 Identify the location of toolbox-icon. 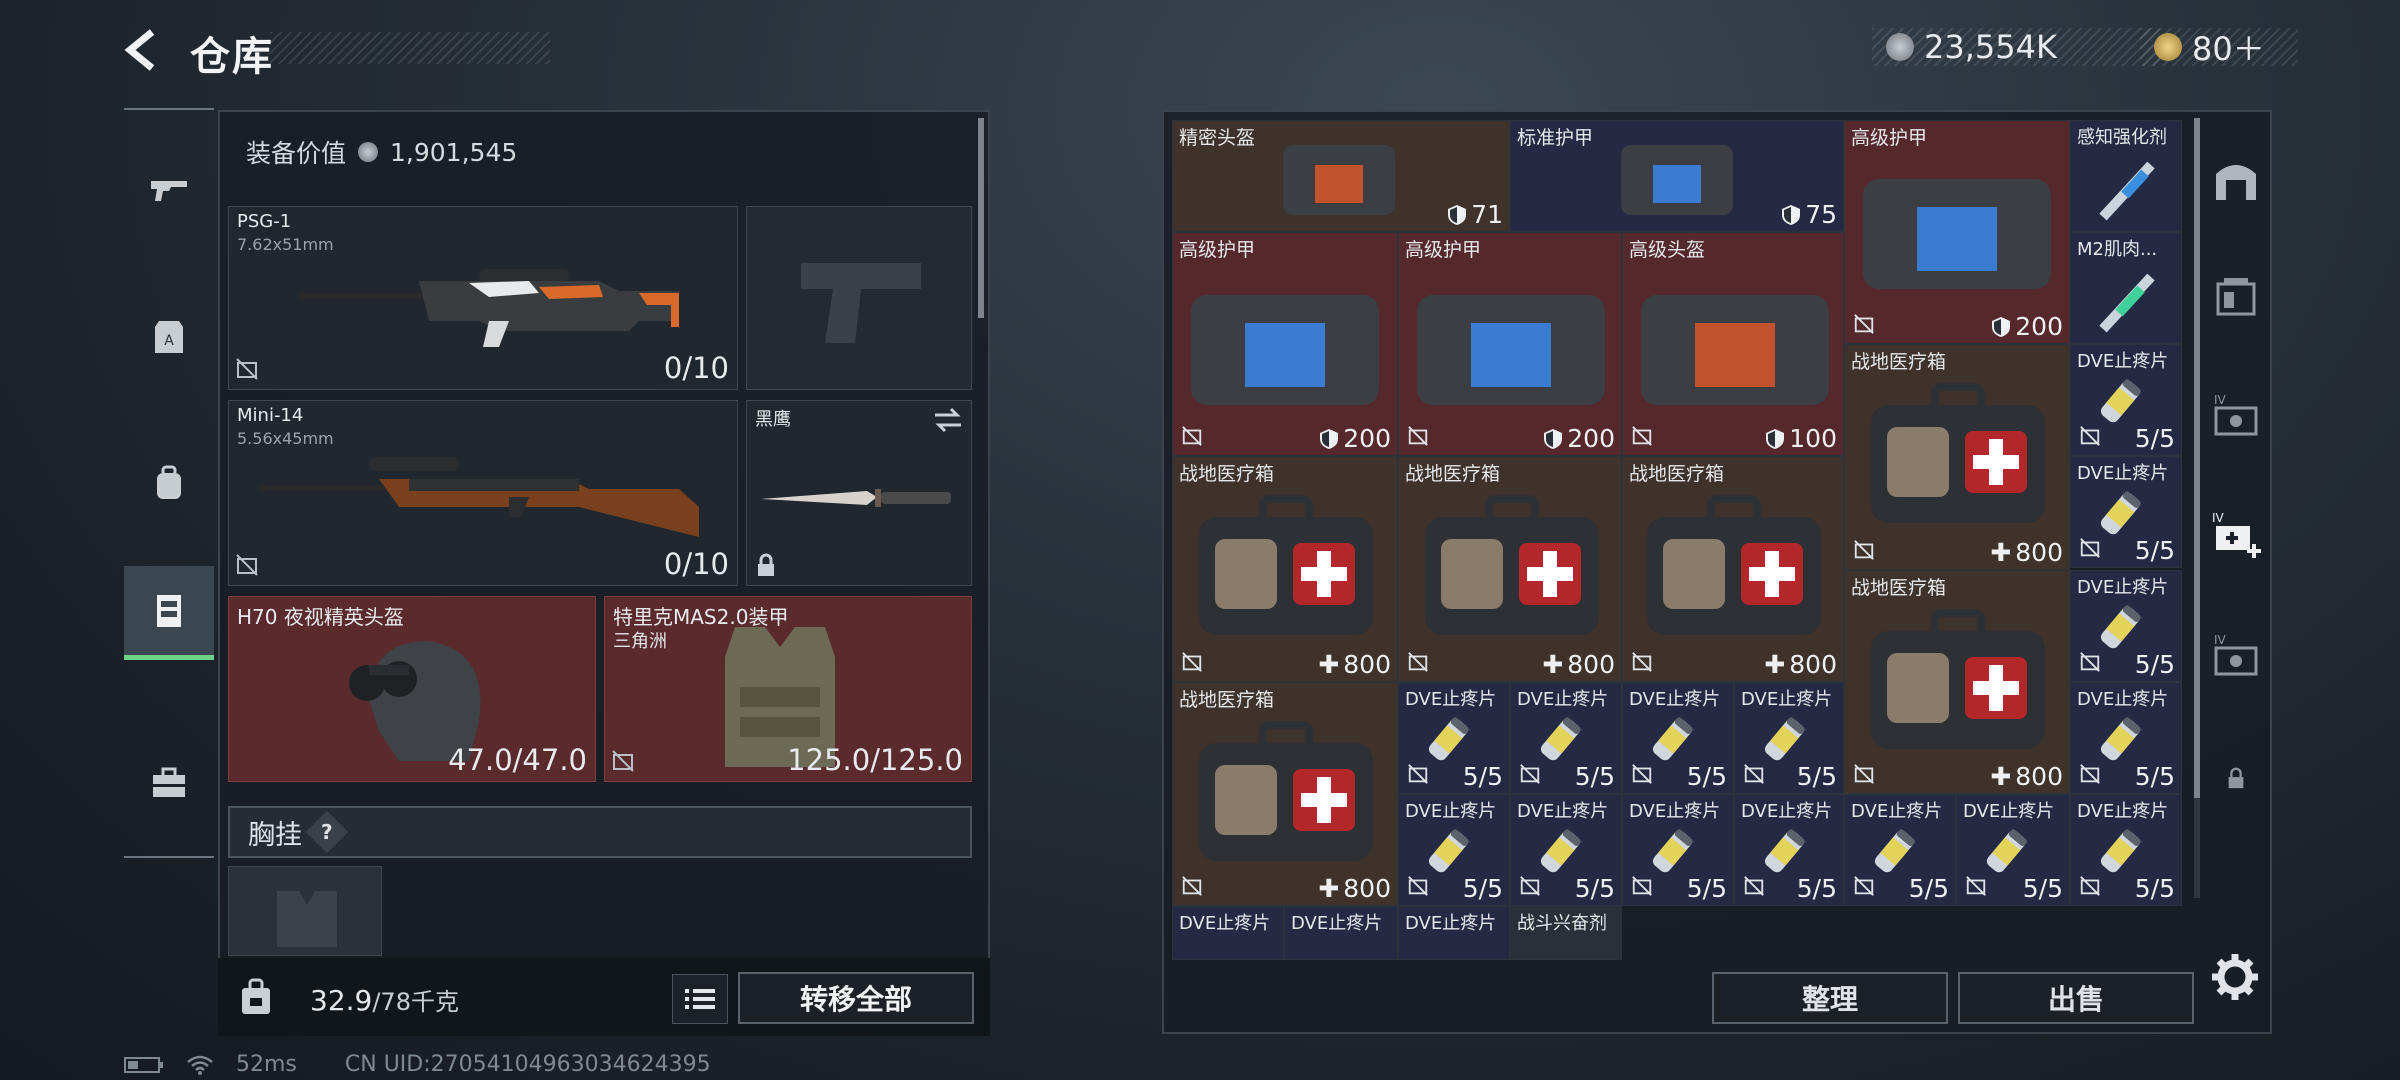
(169, 782).